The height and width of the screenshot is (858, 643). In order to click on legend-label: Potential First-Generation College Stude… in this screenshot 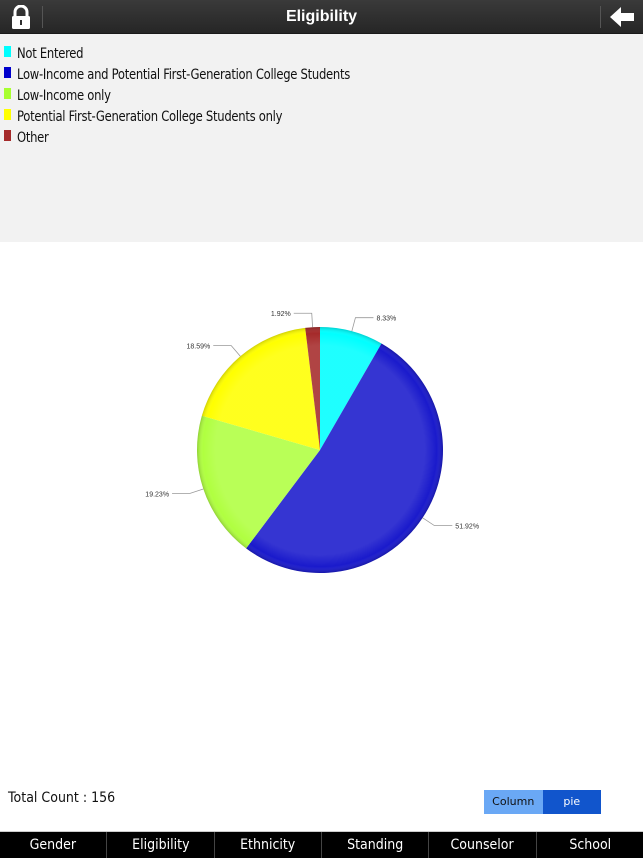, I will do `click(150, 117)`.